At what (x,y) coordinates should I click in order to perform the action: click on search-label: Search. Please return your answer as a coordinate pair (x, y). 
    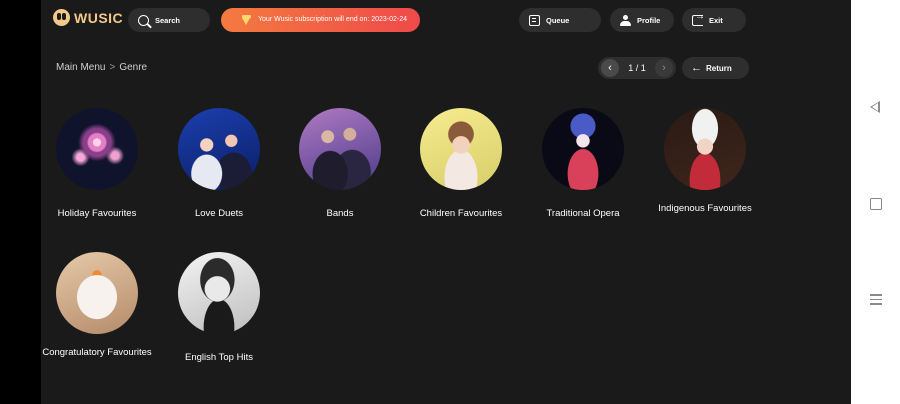
    Looking at the image, I should click on (168, 20).